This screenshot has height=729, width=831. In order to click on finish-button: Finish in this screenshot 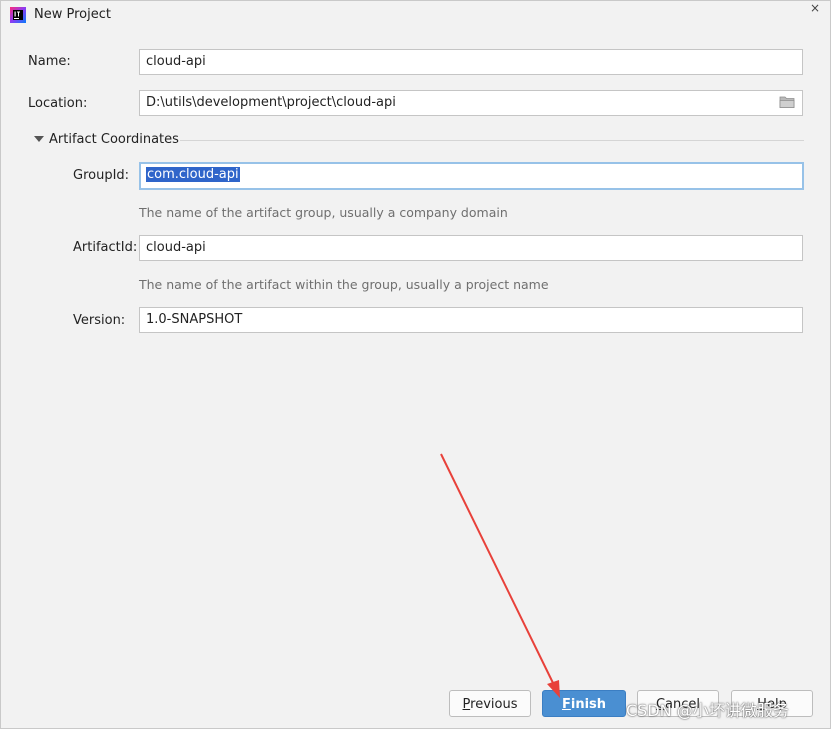, I will do `click(584, 703)`.